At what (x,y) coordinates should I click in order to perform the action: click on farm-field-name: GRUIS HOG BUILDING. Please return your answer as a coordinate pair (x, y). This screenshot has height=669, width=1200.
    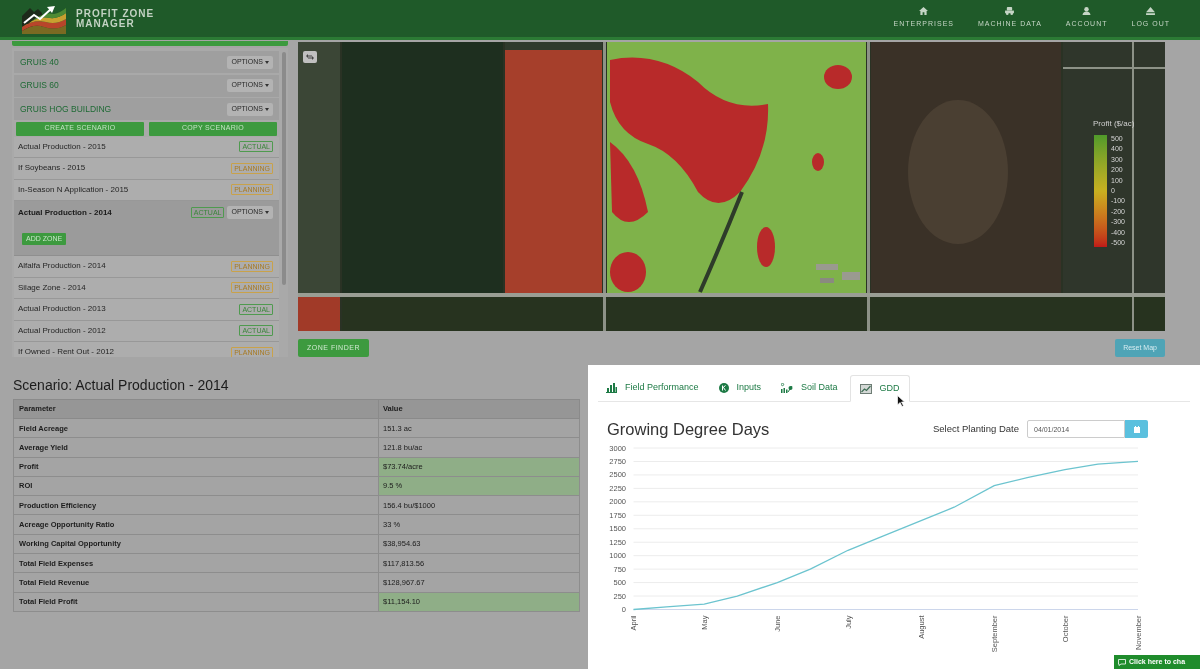
    Looking at the image, I should click on (66, 109).